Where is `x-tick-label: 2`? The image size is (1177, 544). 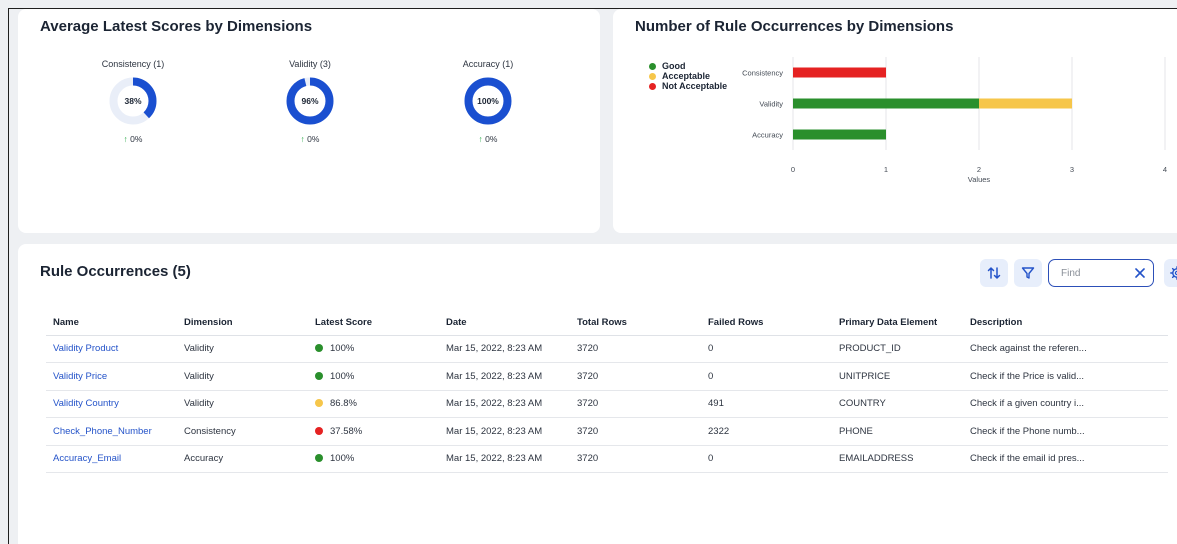
x-tick-label: 2 is located at coordinates (979, 169).